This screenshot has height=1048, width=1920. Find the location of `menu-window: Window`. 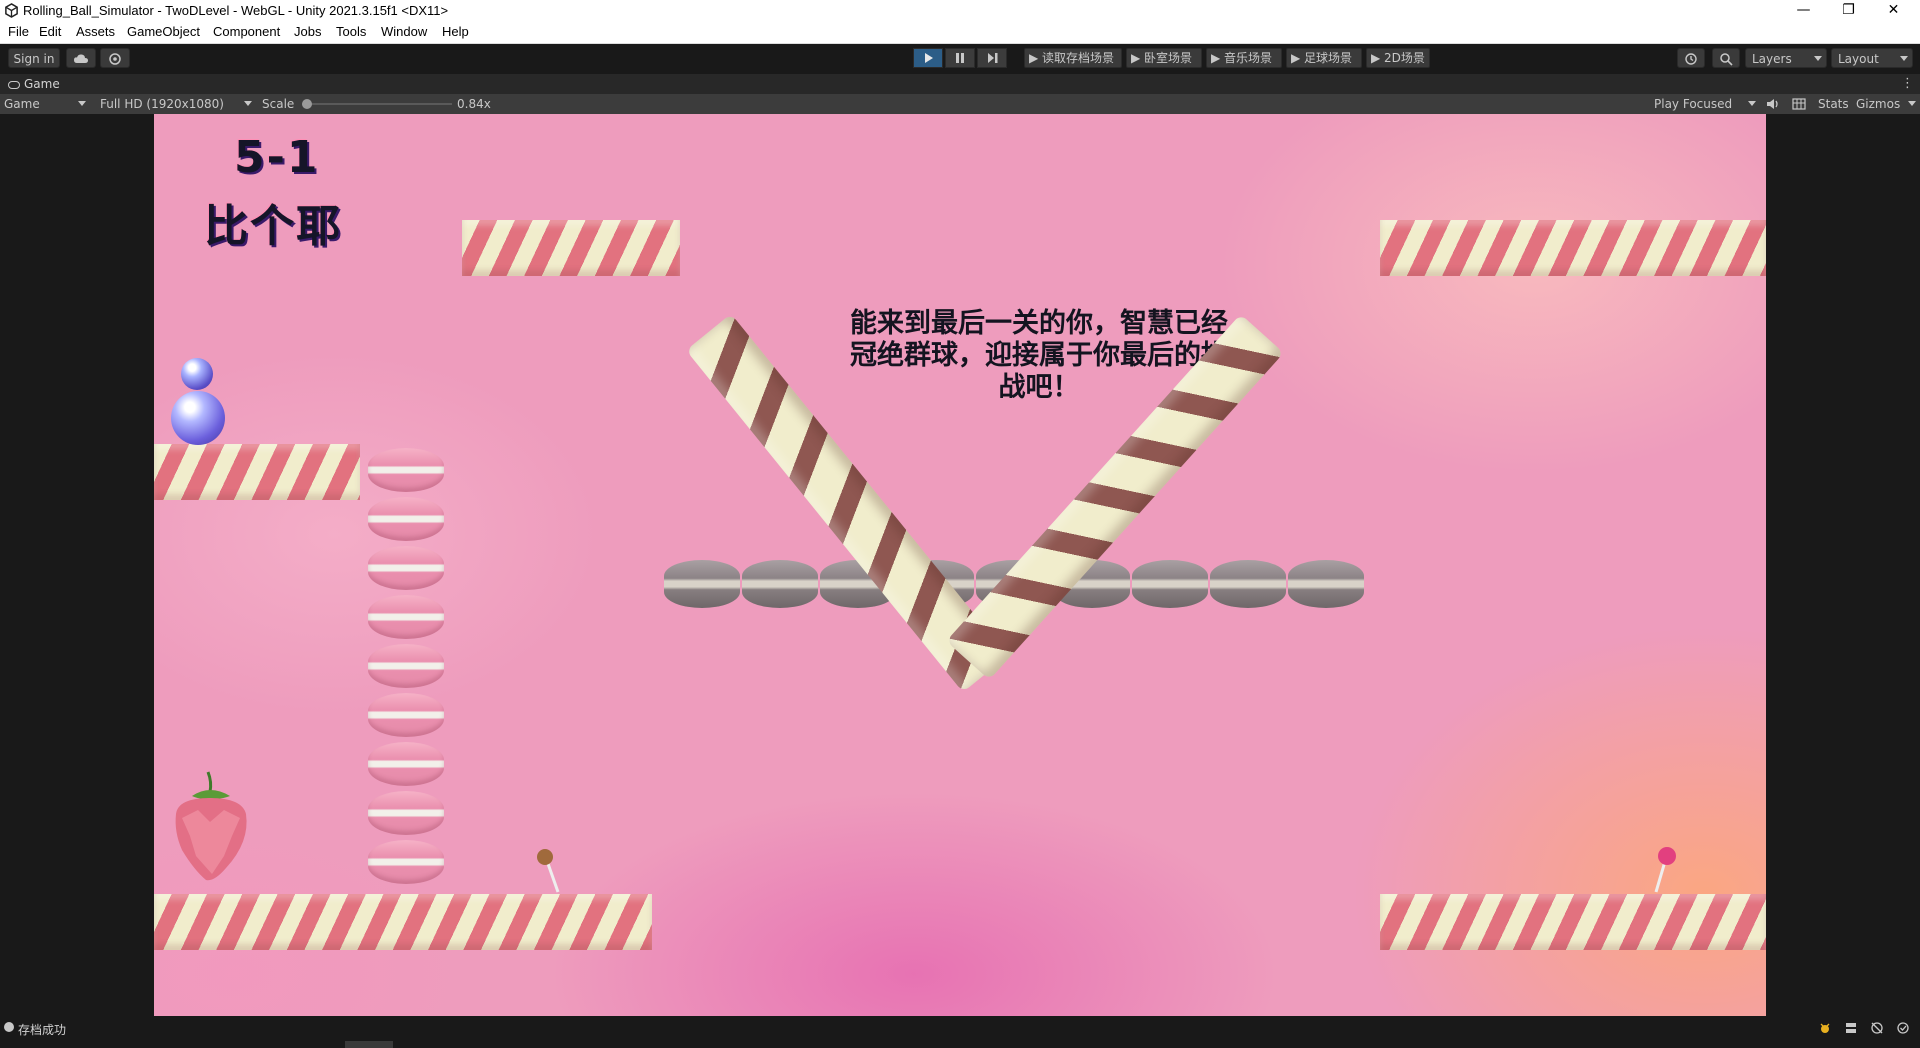

menu-window: Window is located at coordinates (404, 31).